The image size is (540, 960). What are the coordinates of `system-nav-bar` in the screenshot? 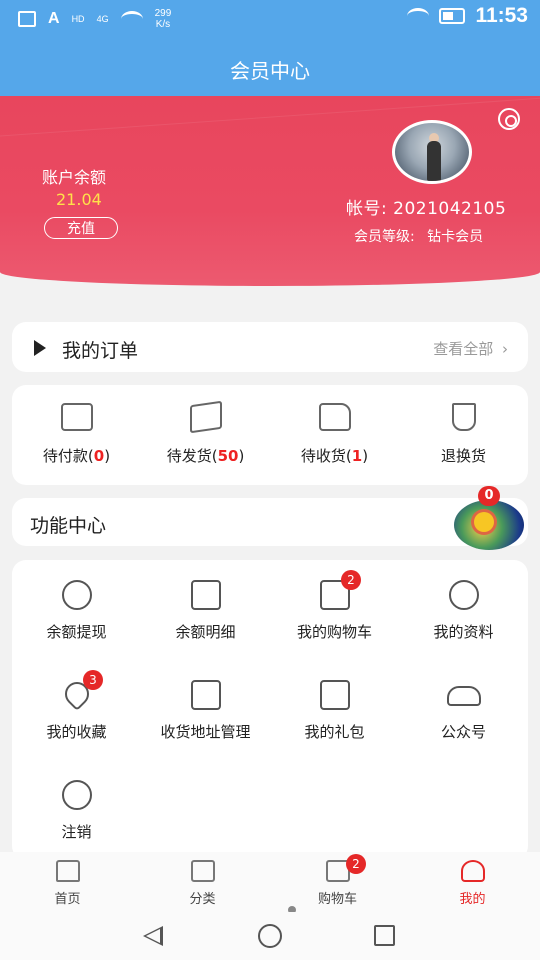 It's located at (270, 936).